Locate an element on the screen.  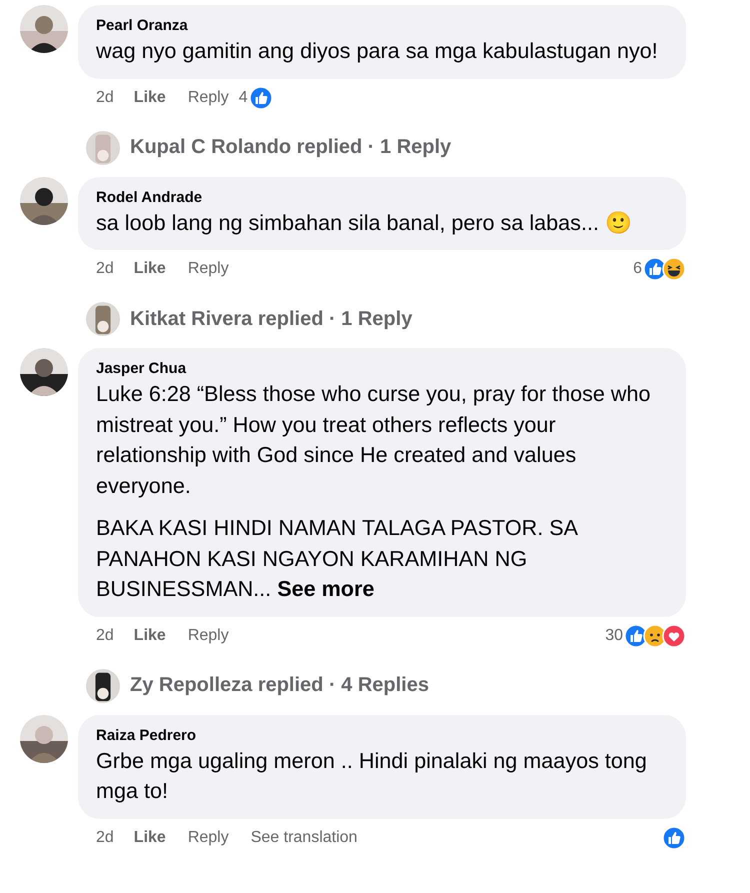
author-name: Jasper Chua is located at coordinates (381, 369).